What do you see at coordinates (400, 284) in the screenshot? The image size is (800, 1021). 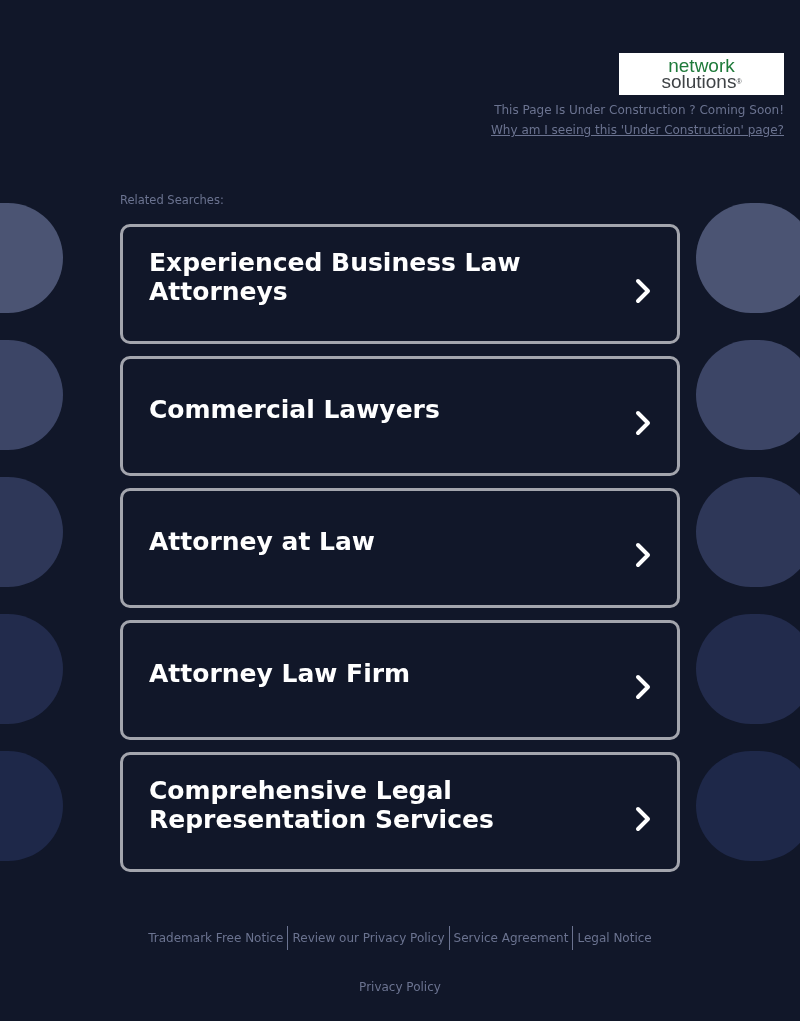 I see `search-link: Experienced Business Law Attorneys` at bounding box center [400, 284].